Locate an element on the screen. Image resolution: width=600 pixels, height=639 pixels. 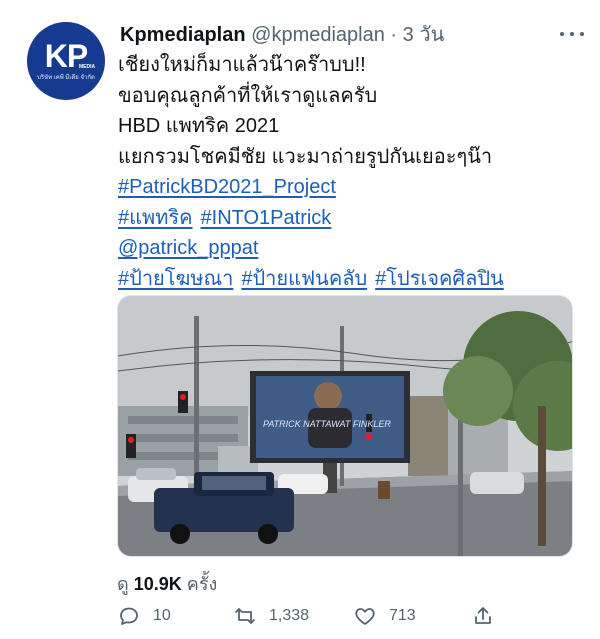
mention-link: @patrick_pppat is located at coordinates (188, 248).